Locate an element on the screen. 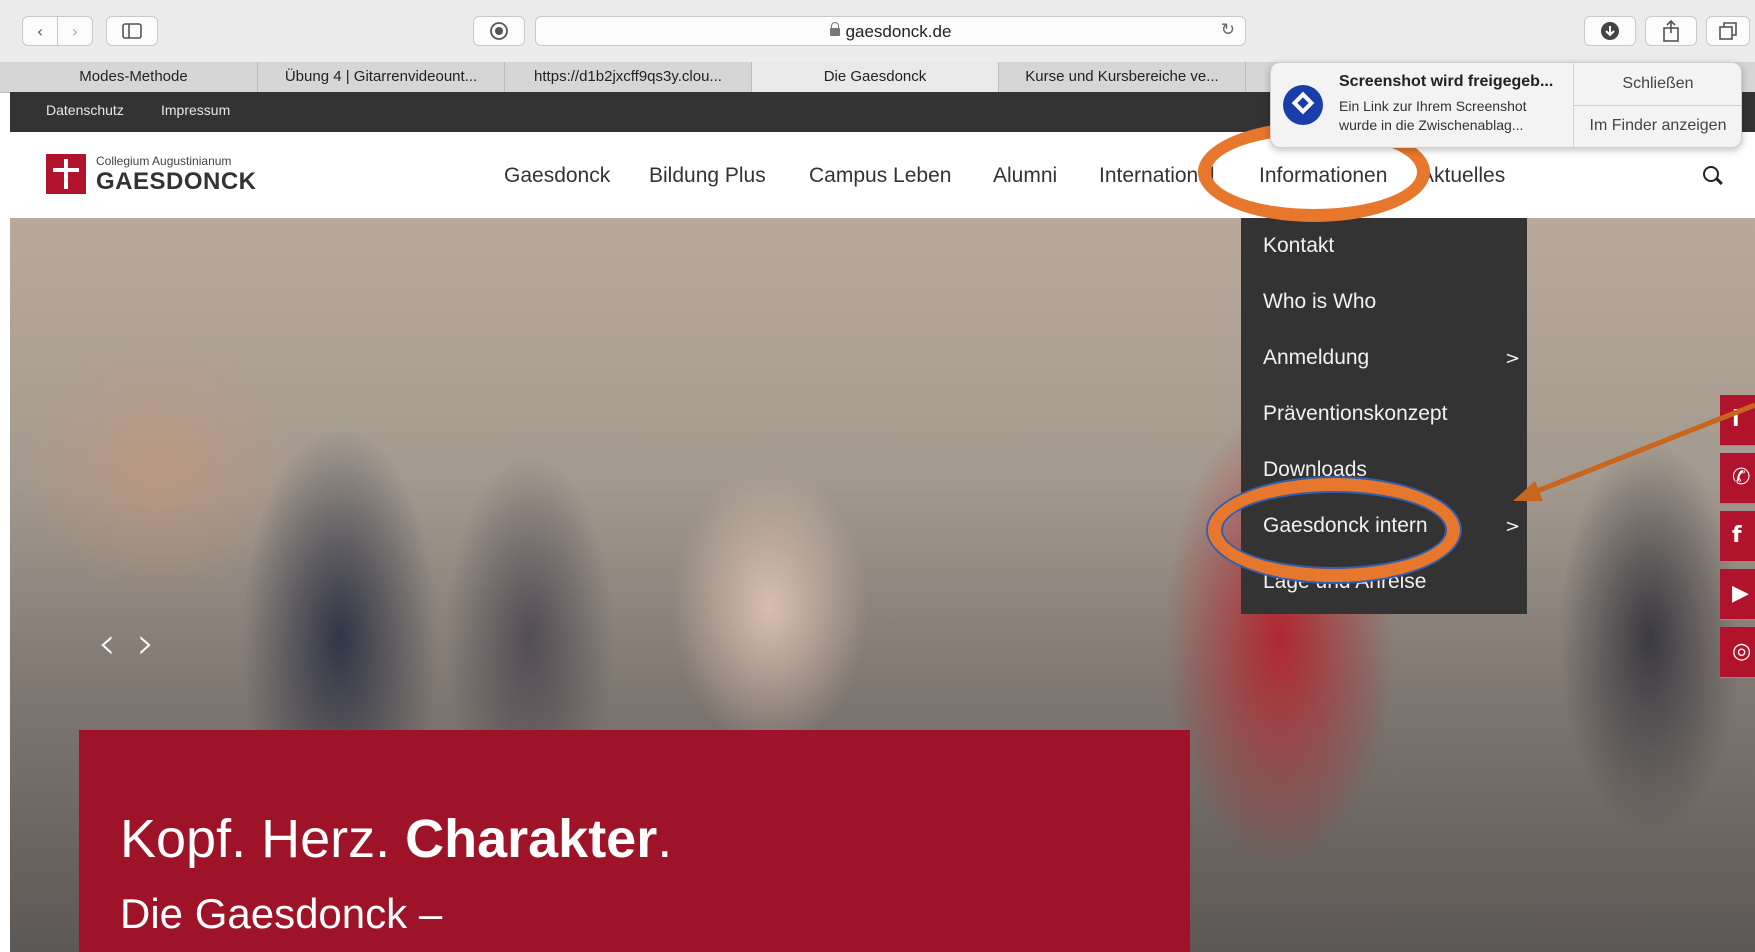 The image size is (1755, 952). hero-text-panel: Kopf. Herz. Charakter. Die Gaesdonck – is located at coordinates (634, 841).